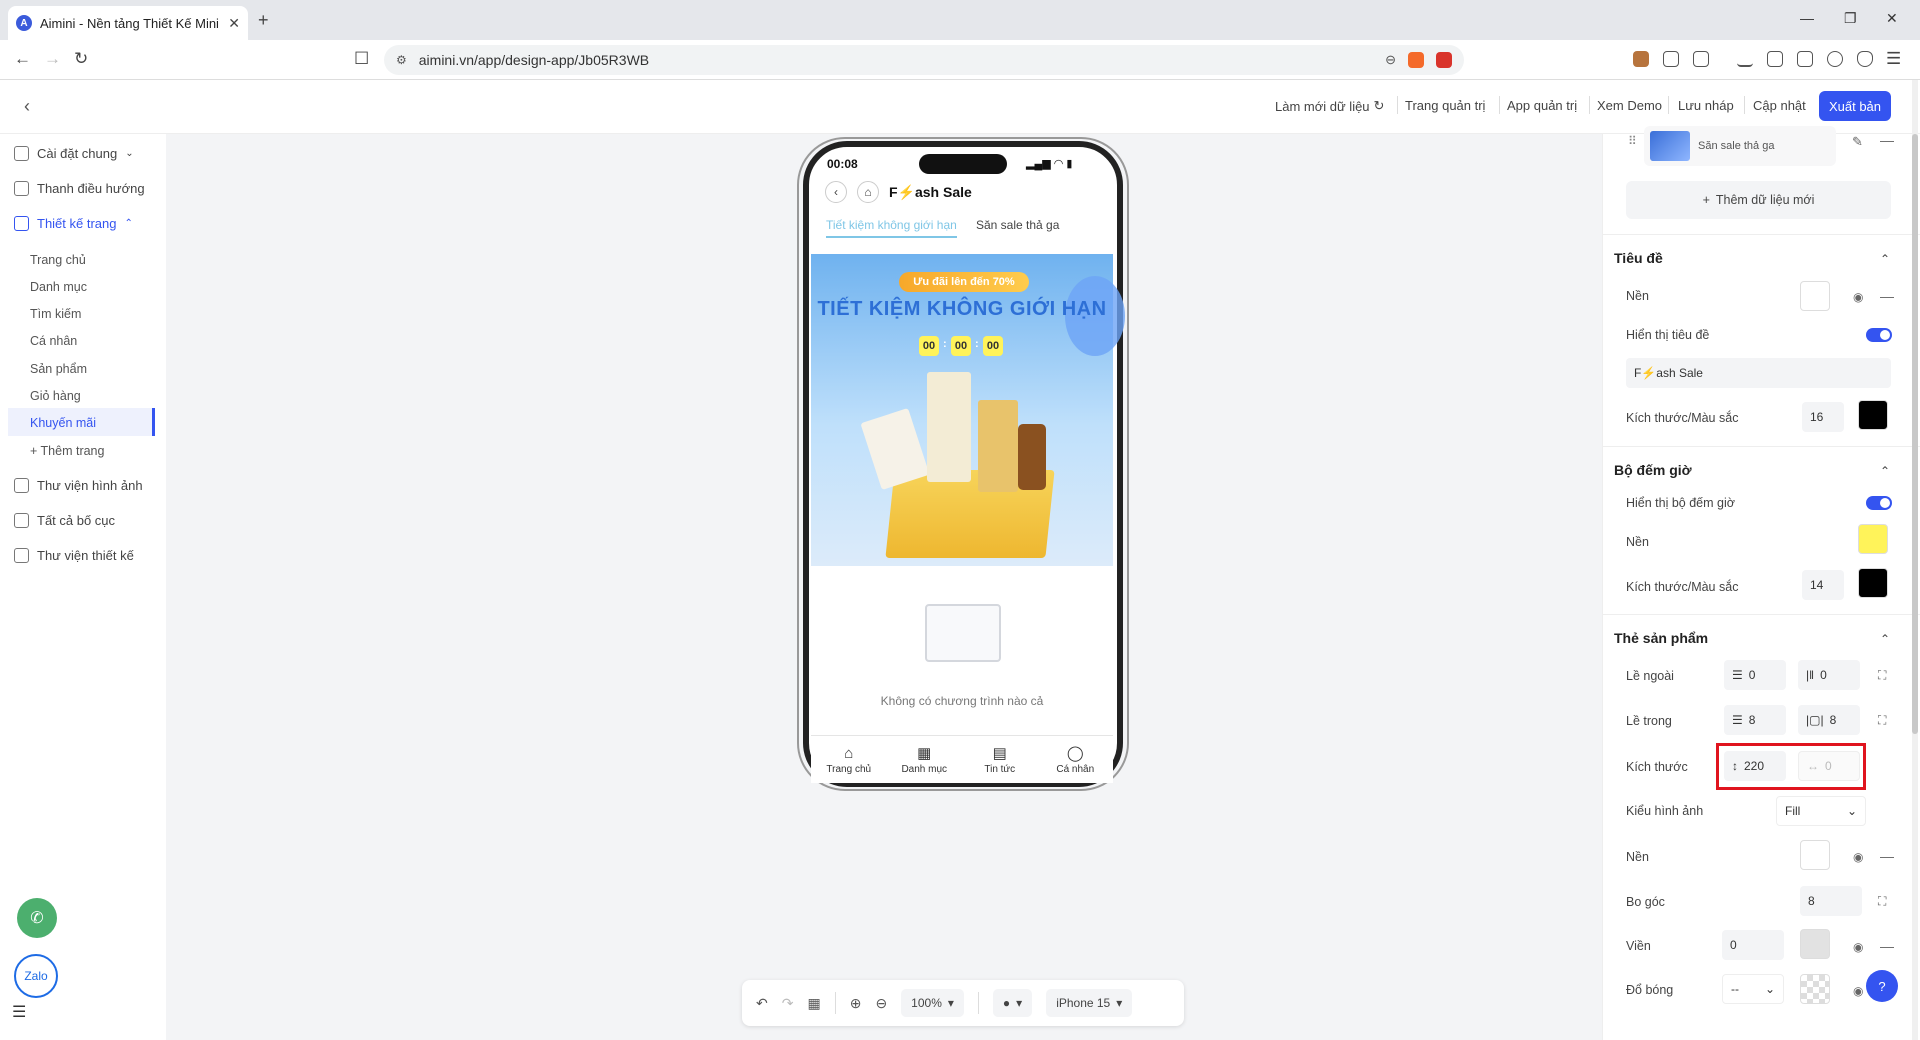  What do you see at coordinates (1671, 59) in the screenshot?
I see `extensions-icon` at bounding box center [1671, 59].